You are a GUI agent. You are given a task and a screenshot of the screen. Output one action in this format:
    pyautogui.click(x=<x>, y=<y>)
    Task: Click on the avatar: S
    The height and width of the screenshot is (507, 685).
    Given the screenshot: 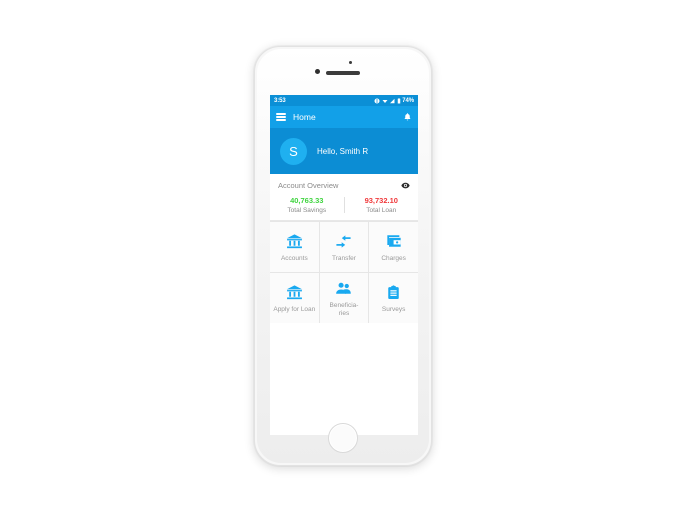 What is the action you would take?
    pyautogui.click(x=293, y=151)
    